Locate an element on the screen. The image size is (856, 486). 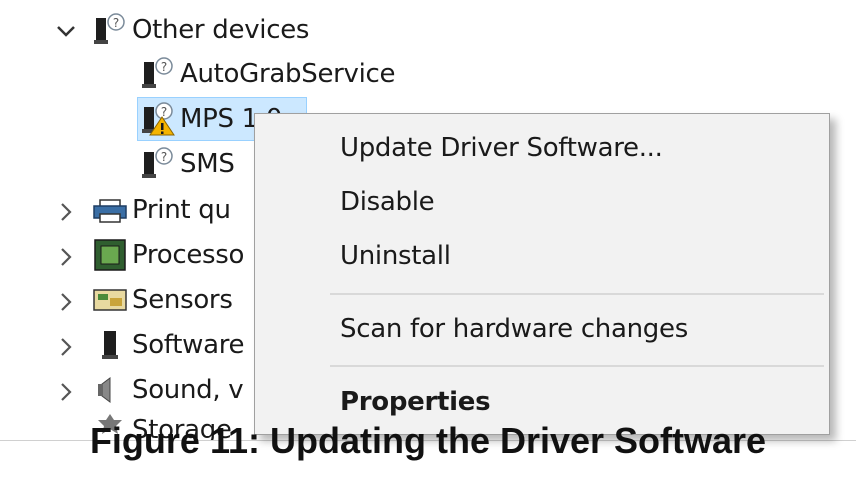
tree-item-label: SMS is located at coordinates (207, 164).